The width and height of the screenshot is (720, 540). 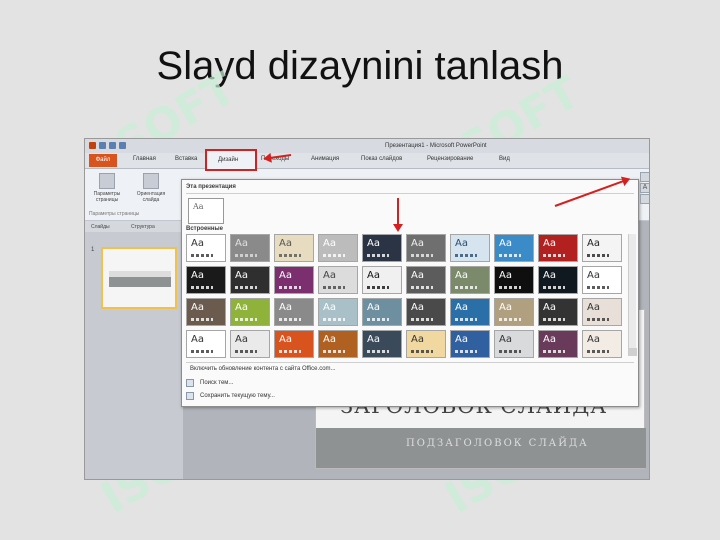 I want to click on tab-outline: Структура, so click(x=143, y=227).